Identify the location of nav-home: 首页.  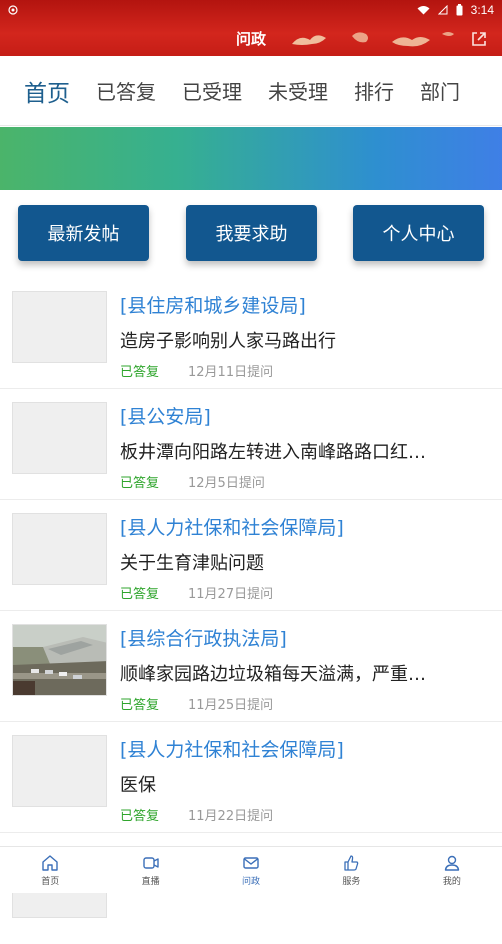
(50, 870).